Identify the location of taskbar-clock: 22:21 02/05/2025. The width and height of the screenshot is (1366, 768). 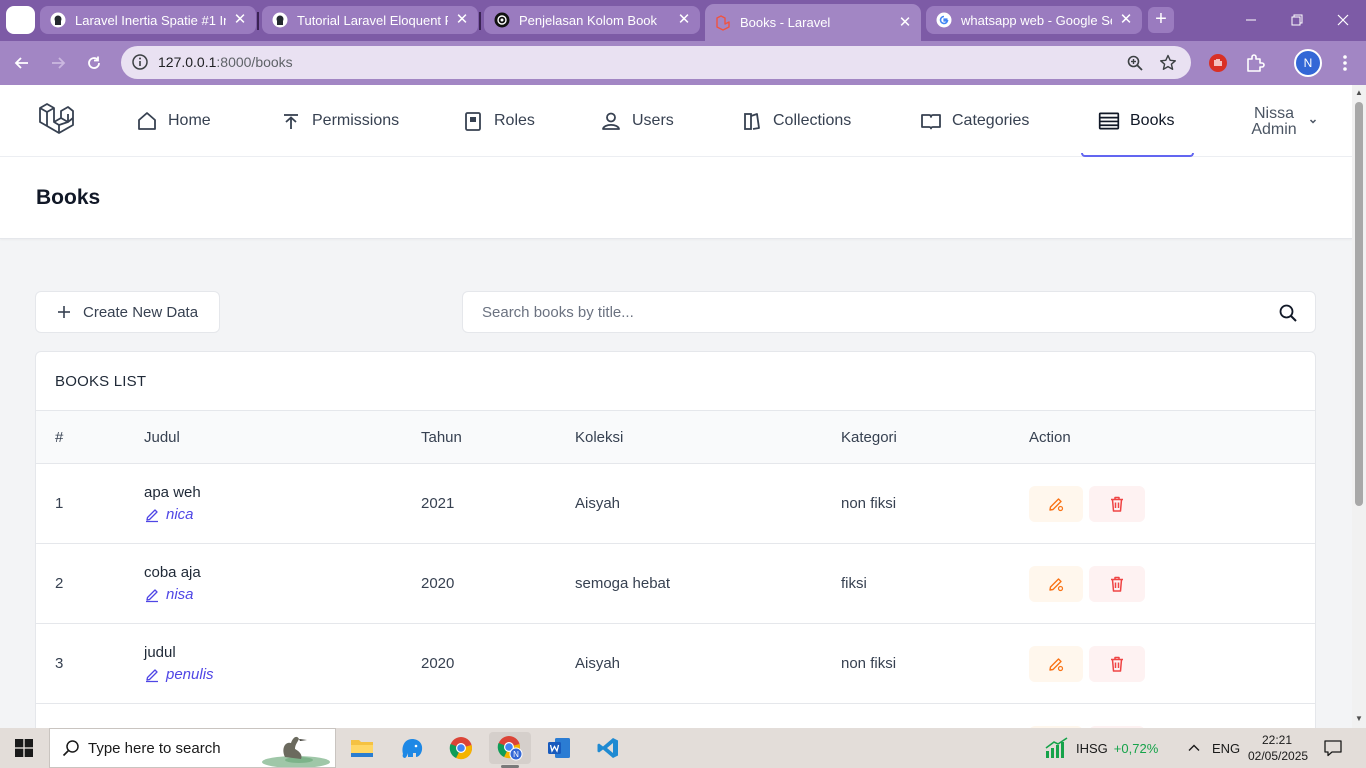
(1278, 748).